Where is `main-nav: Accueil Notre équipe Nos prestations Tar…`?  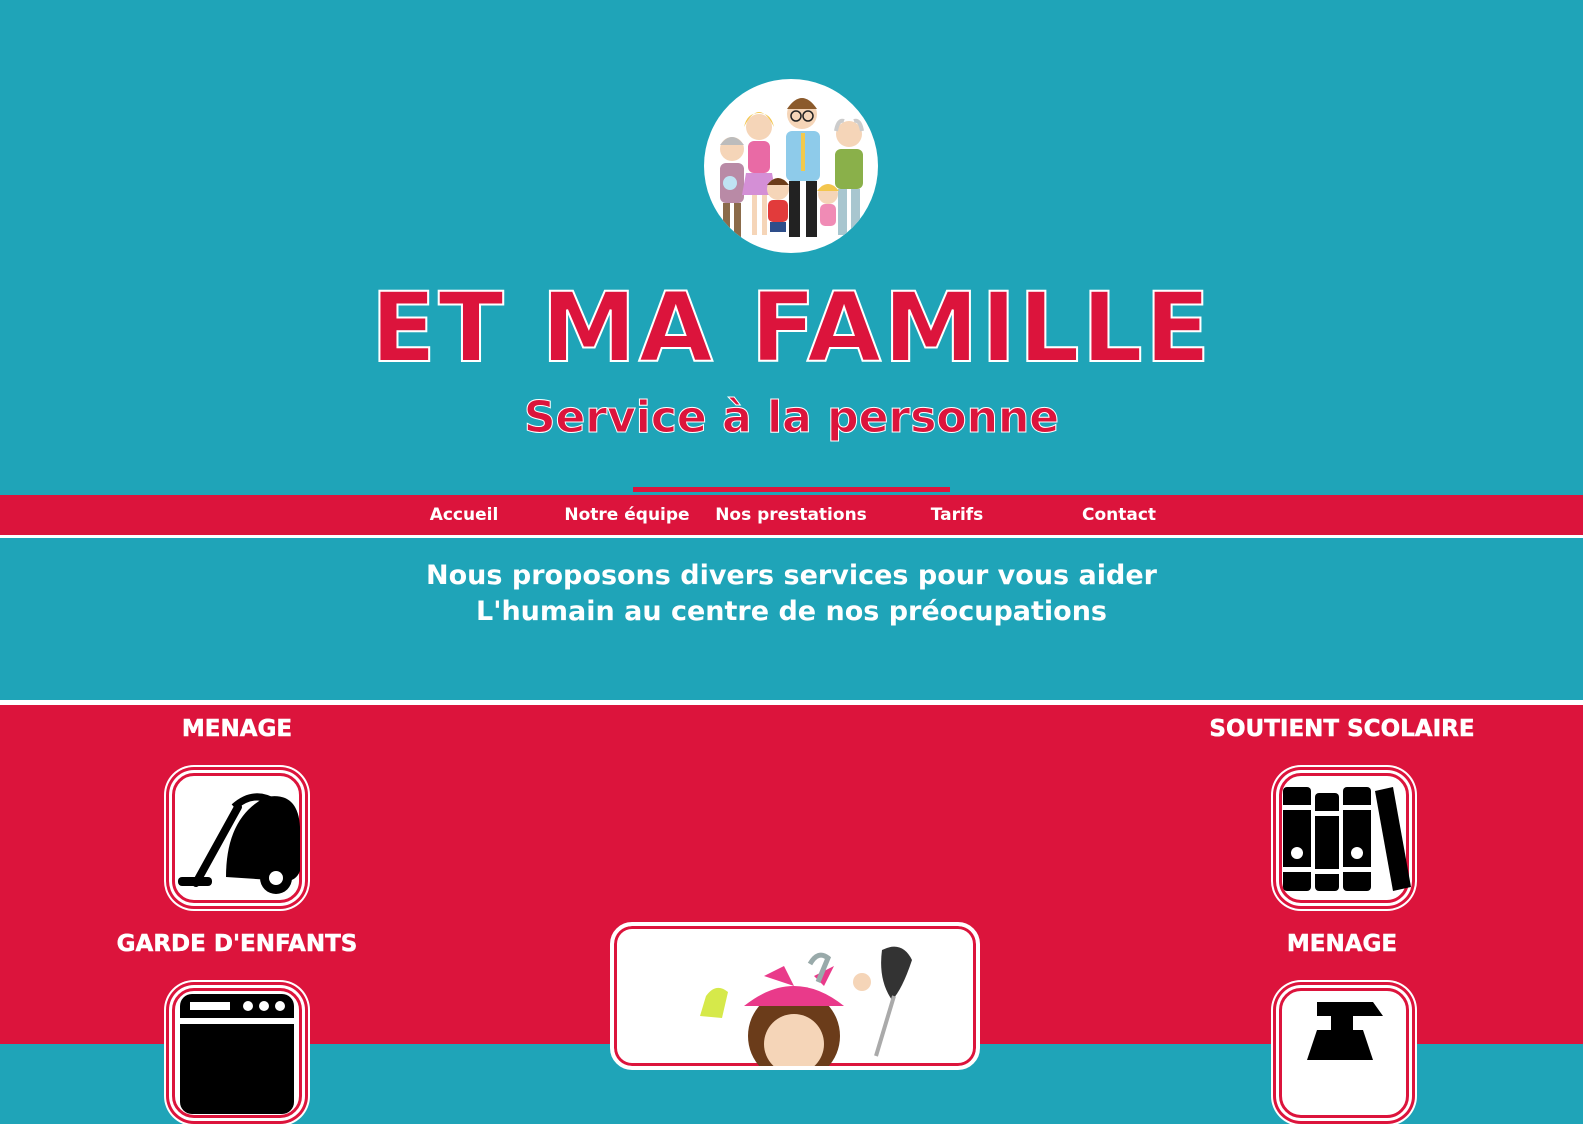 main-nav: Accueil Notre équipe Nos prestations Tar… is located at coordinates (791, 516).